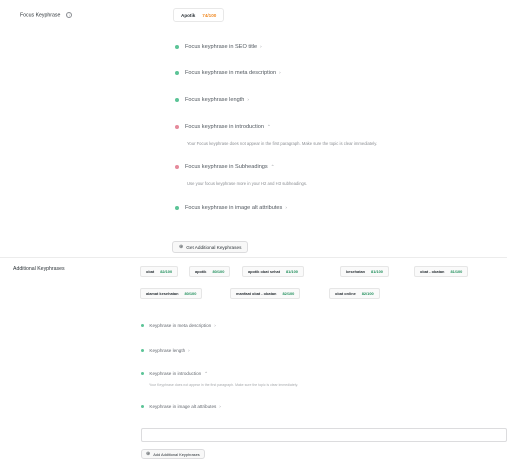 Image resolution: width=507 pixels, height=463 pixels. I want to click on check-item-meta-description: Focus keyphrase in meta description ›, so click(228, 73).